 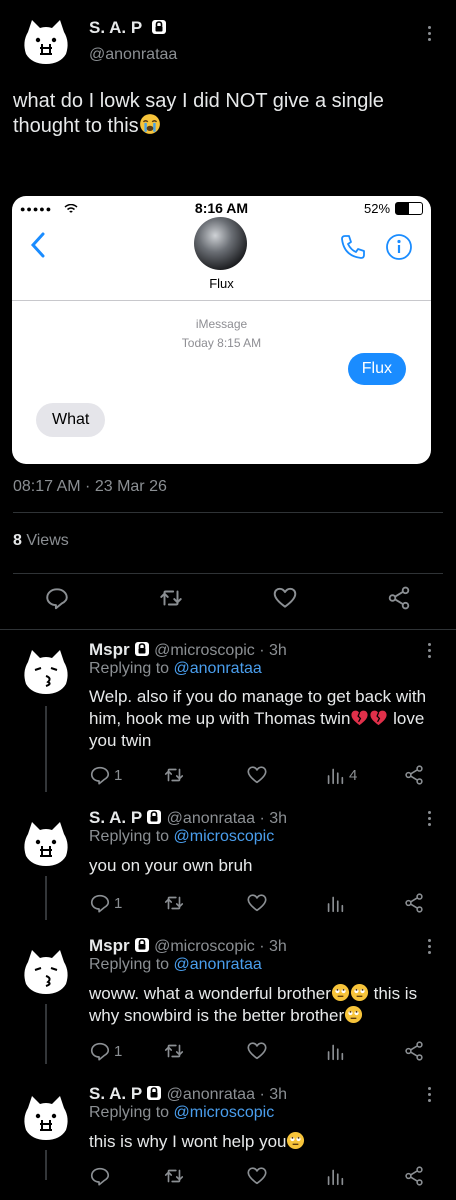 I want to click on reply-count: 1, so click(x=118, y=903).